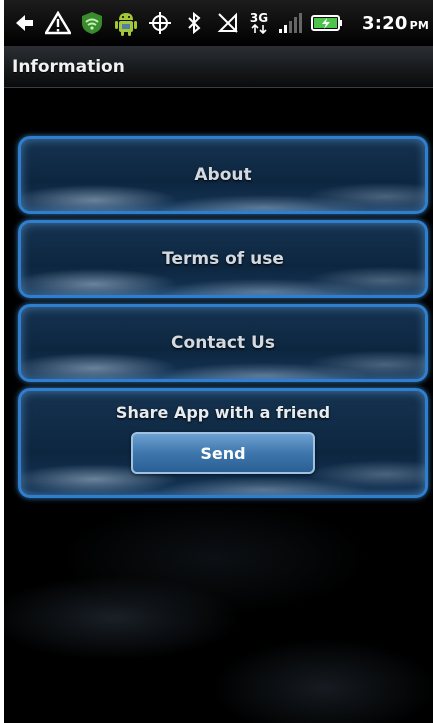  What do you see at coordinates (92, 23) in the screenshot?
I see `wifi-shield-icon` at bounding box center [92, 23].